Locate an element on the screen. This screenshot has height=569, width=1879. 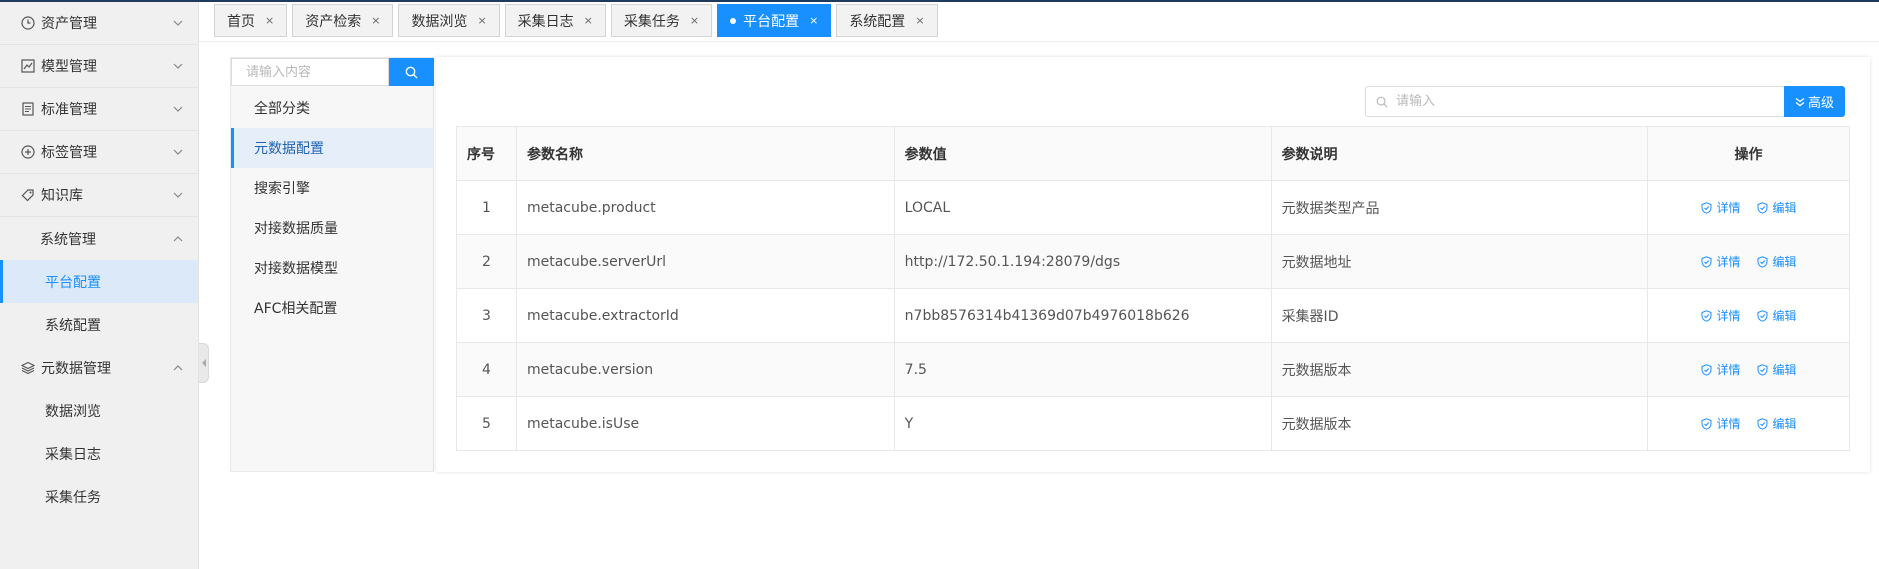
cell-no: 5 is located at coordinates (486, 423).